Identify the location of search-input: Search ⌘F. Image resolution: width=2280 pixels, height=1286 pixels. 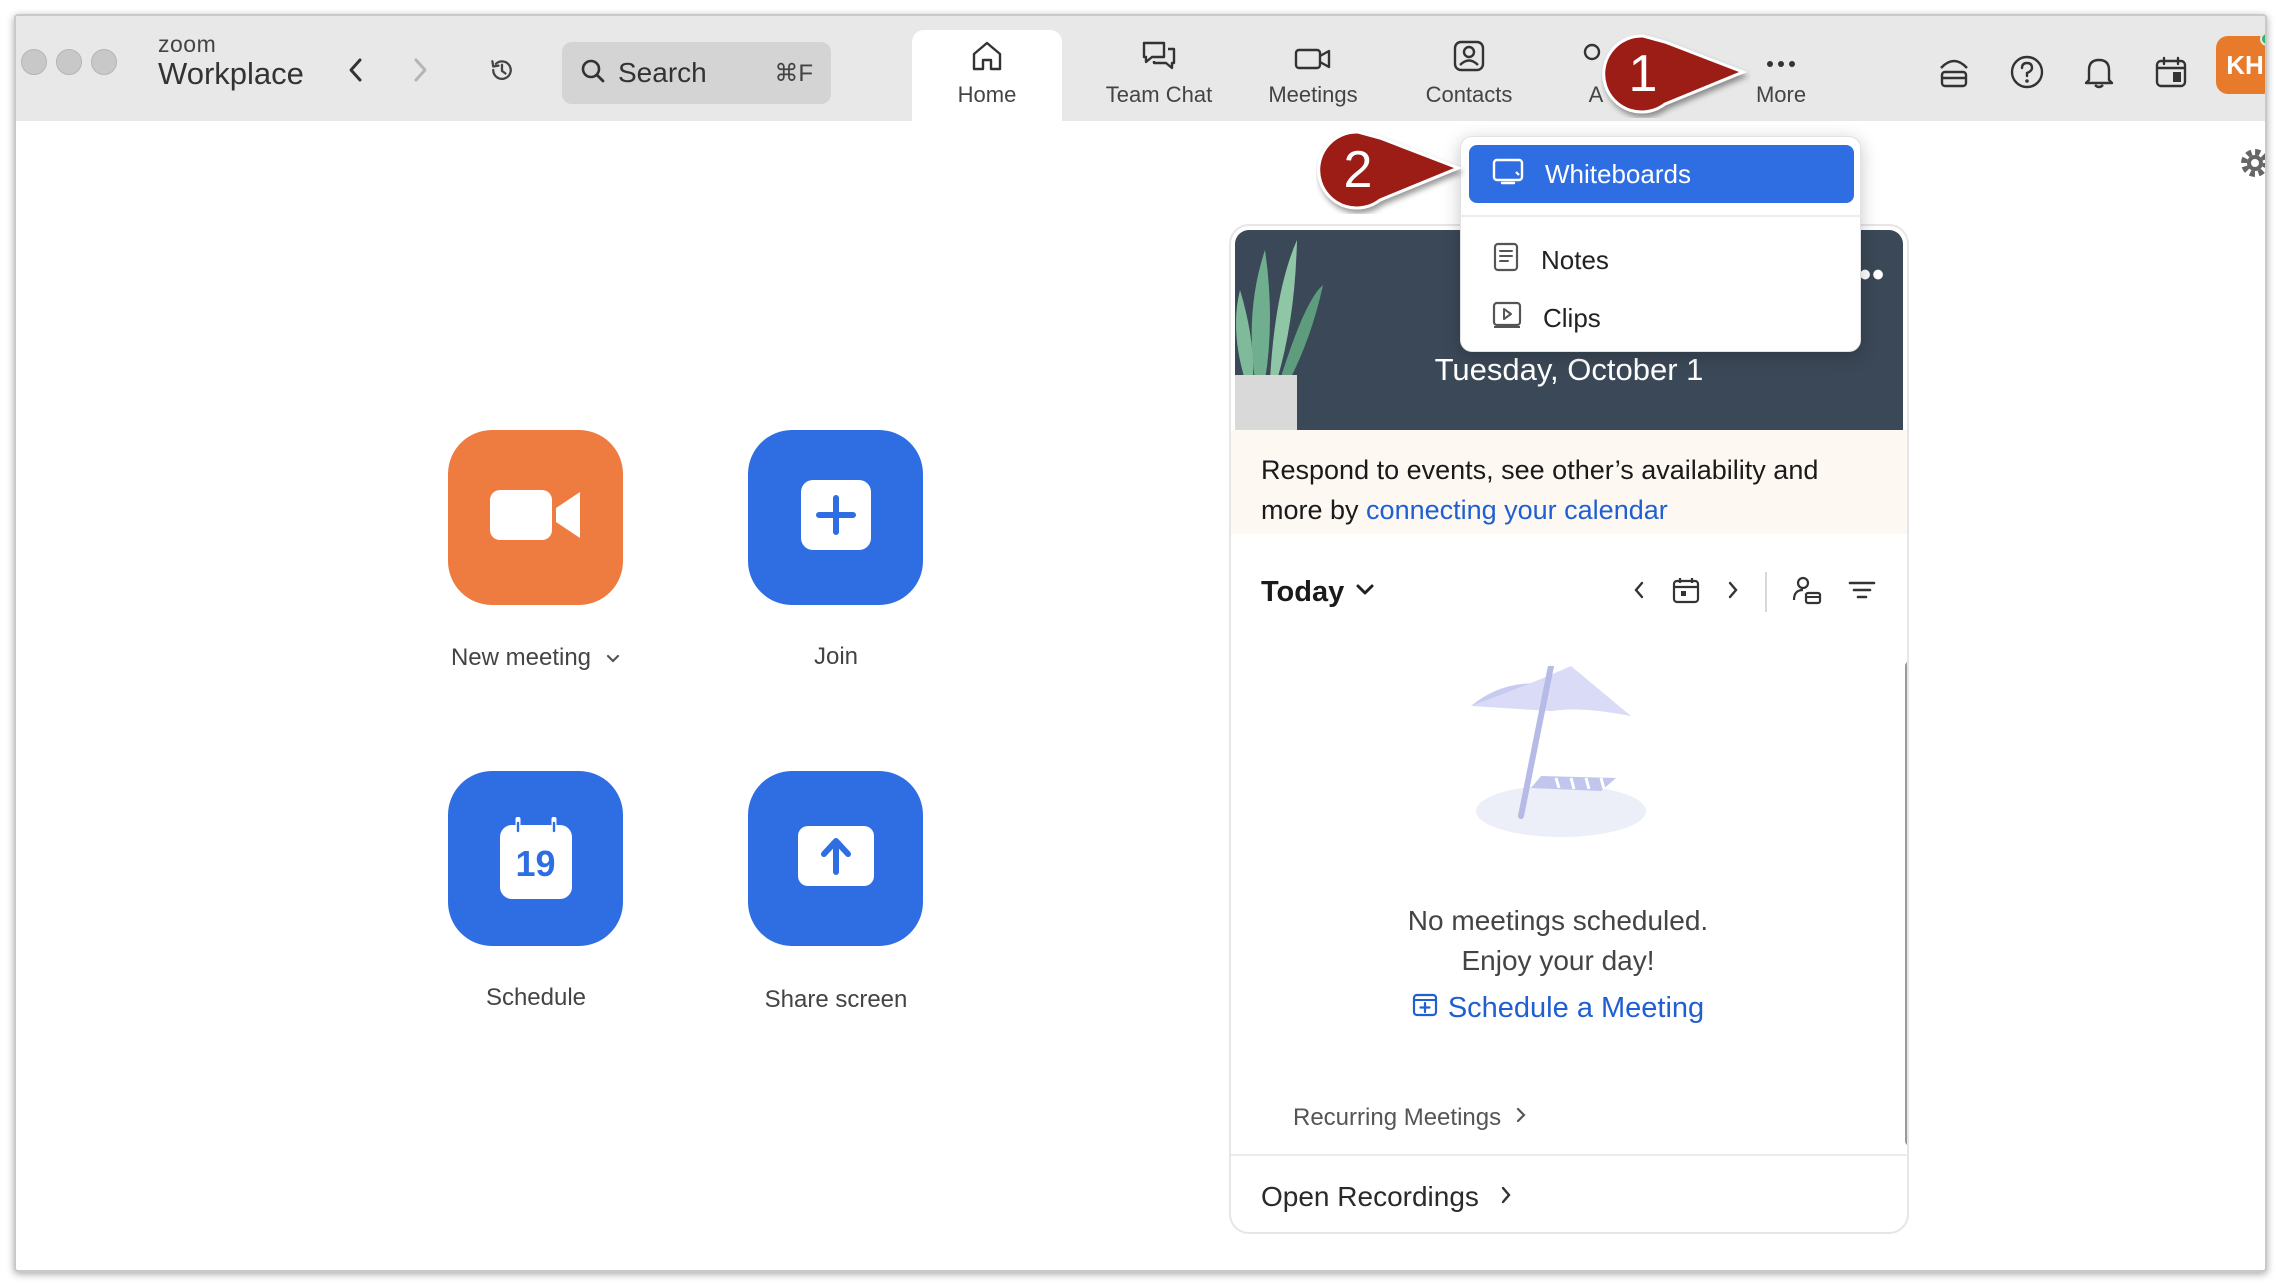
(696, 73).